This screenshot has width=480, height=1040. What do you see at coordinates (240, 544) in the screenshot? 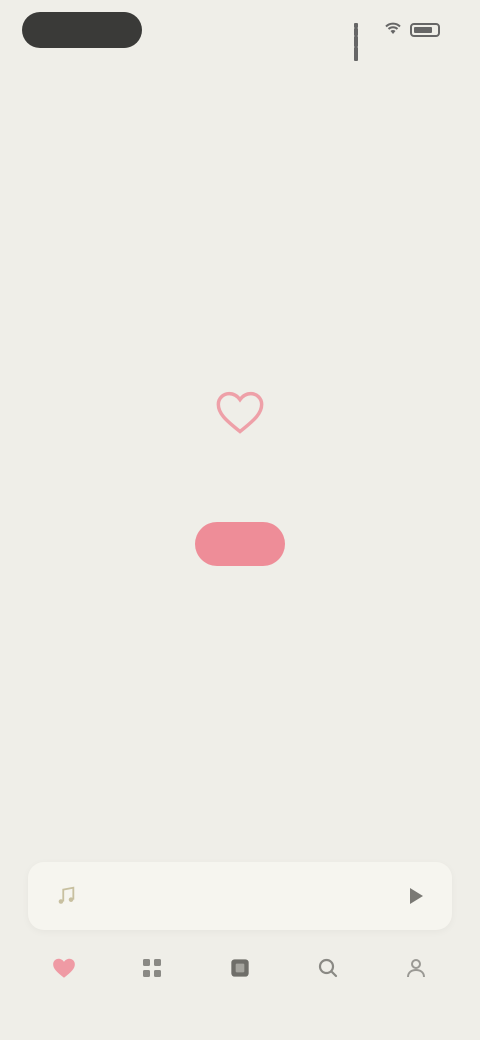
I see `empty-state-action-button` at bounding box center [240, 544].